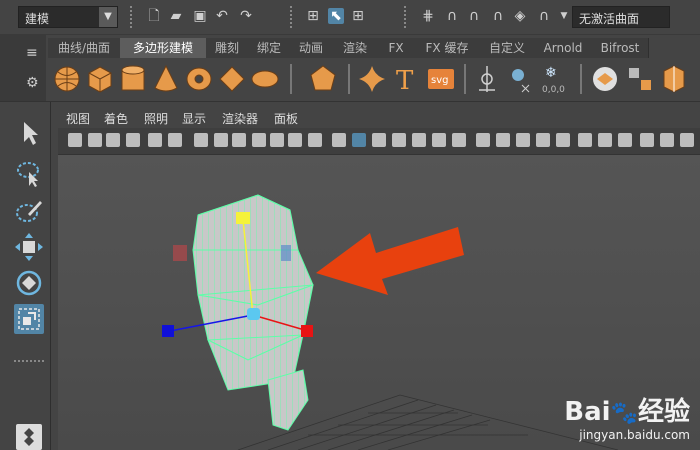 The height and width of the screenshot is (450, 700). Describe the element at coordinates (222, 16) in the screenshot. I see `undo-icon: ↶` at that location.